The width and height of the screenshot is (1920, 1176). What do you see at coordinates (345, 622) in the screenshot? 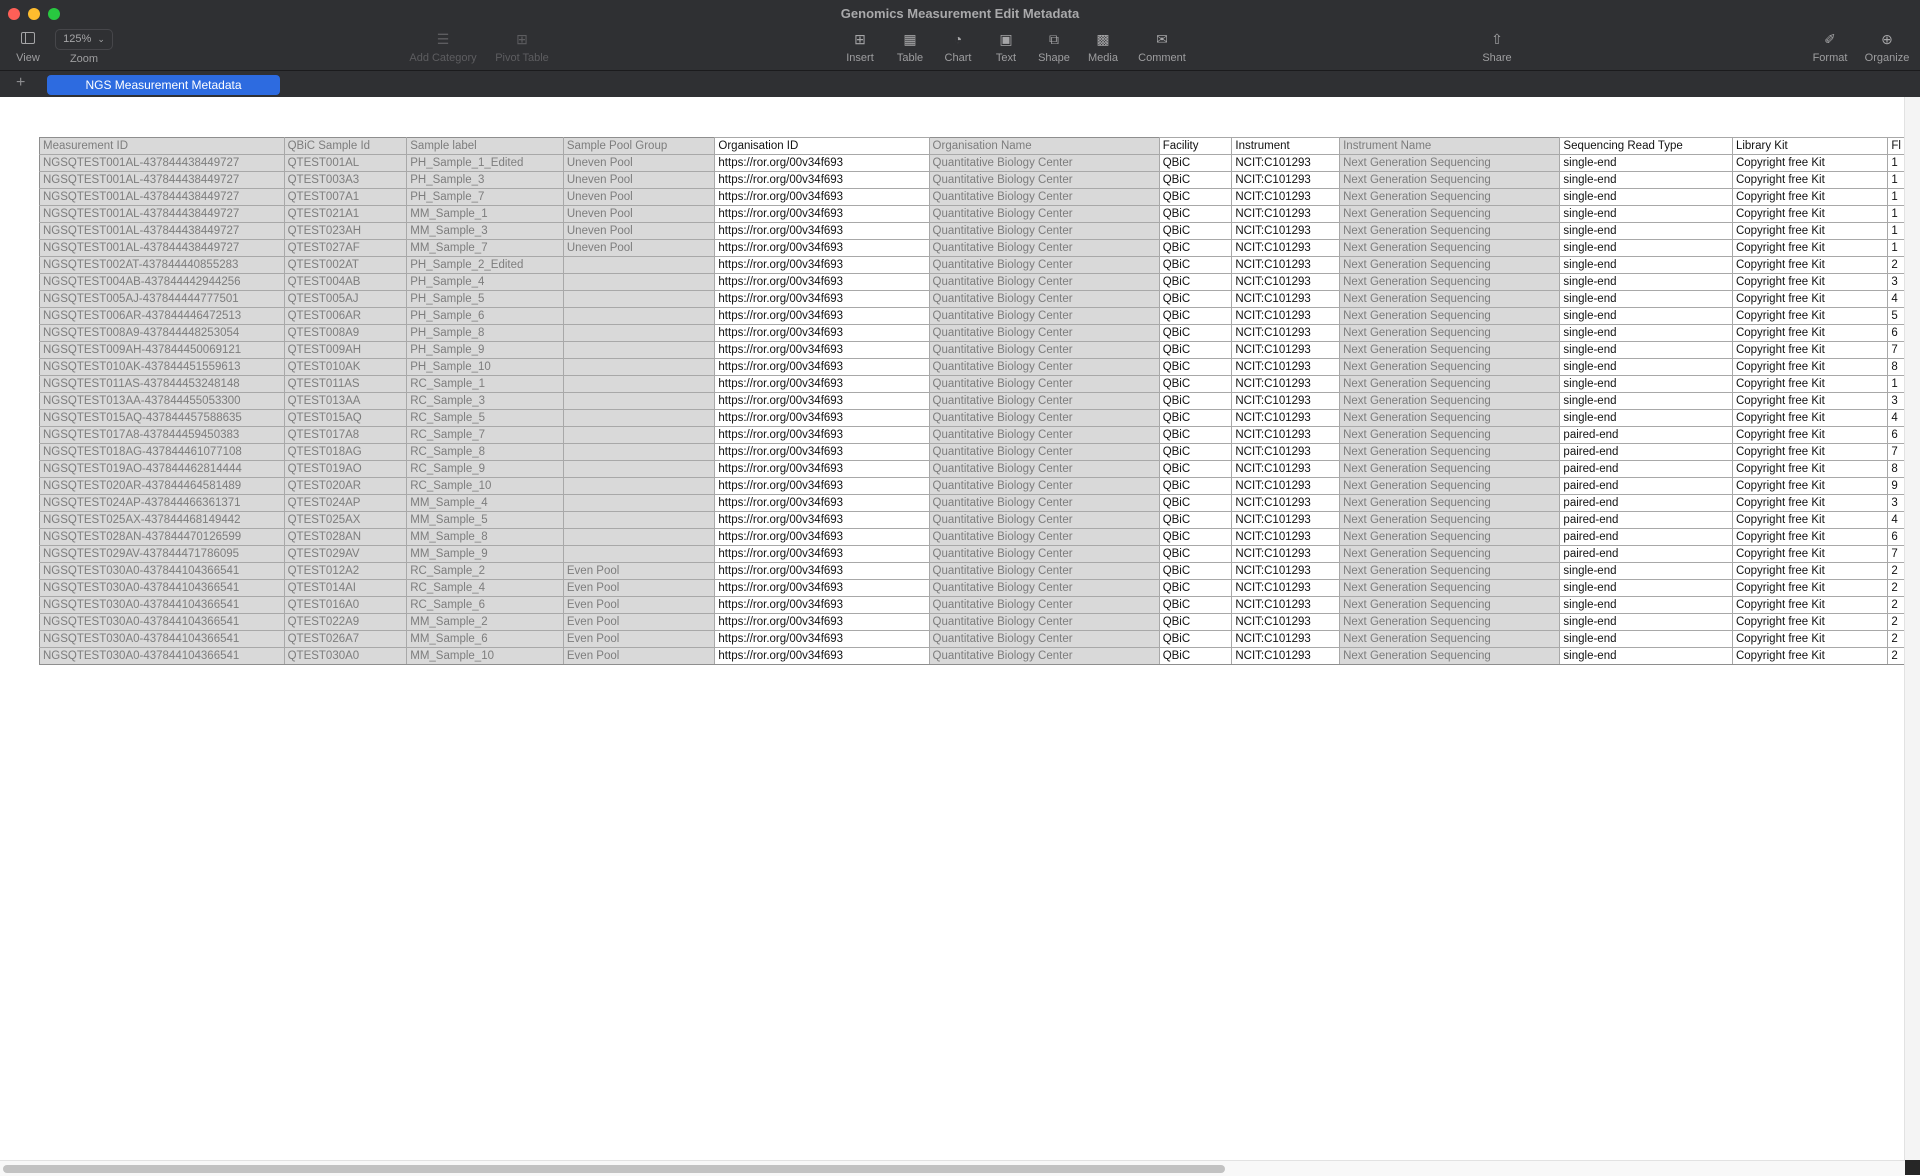
I see `table-cell: QTEST022A9` at bounding box center [345, 622].